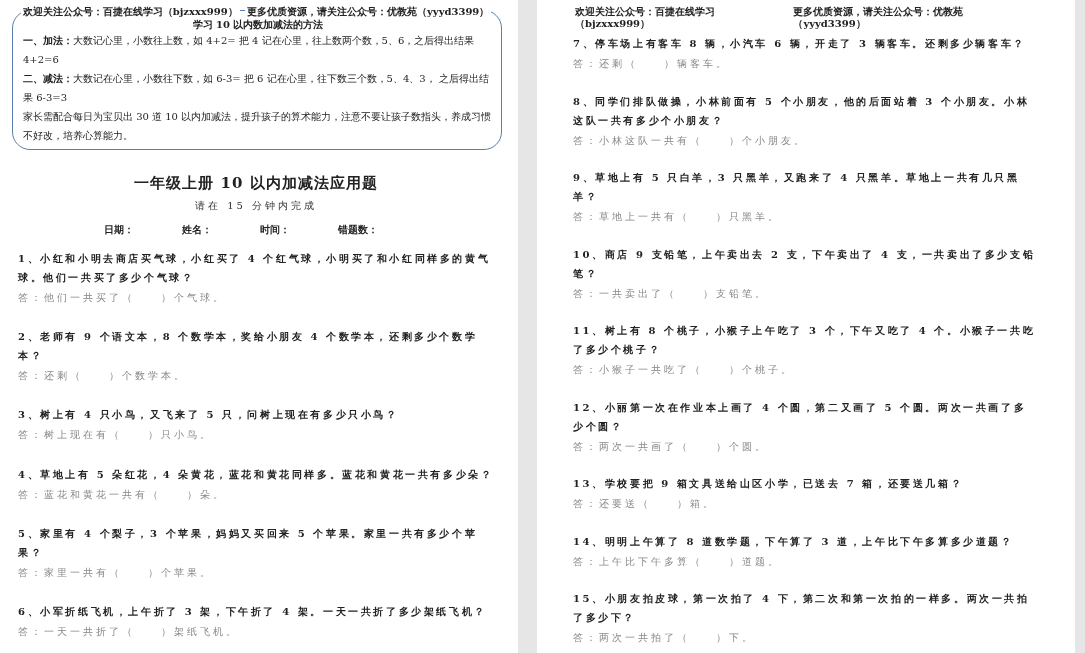 This screenshot has width=1085, height=653. What do you see at coordinates (258, 126) in the screenshot?
I see `tips-text: 家长需配合每日为宝贝出 30 道 10 以内加减法，提升孩子的算术能力，注意不要让孩子数指头，养成习惯不好改，培养心算能力。` at bounding box center [258, 126].